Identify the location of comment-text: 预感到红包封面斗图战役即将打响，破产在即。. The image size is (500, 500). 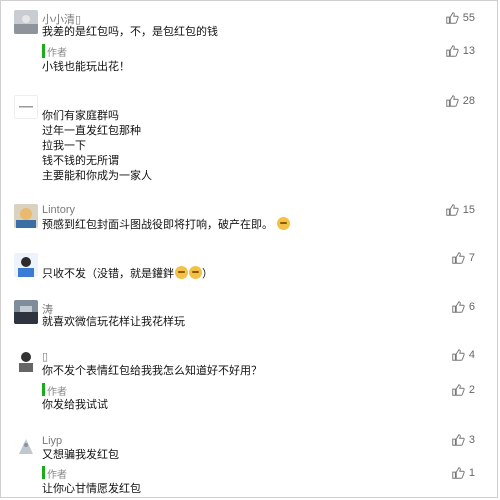
(166, 225).